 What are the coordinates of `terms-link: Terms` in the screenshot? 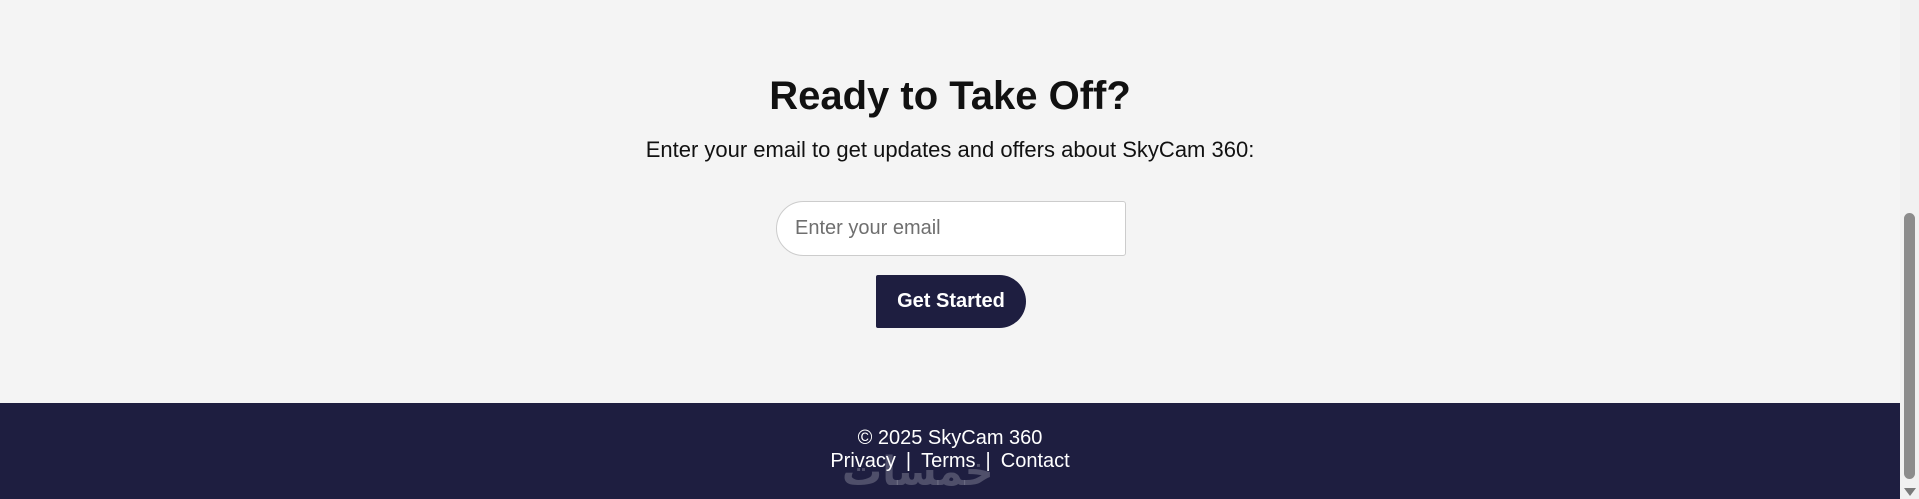 It's located at (948, 461).